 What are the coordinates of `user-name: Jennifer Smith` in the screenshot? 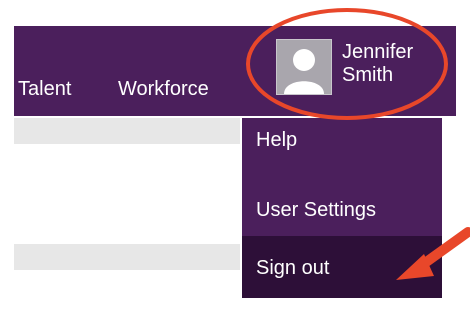 It's located at (398, 64).